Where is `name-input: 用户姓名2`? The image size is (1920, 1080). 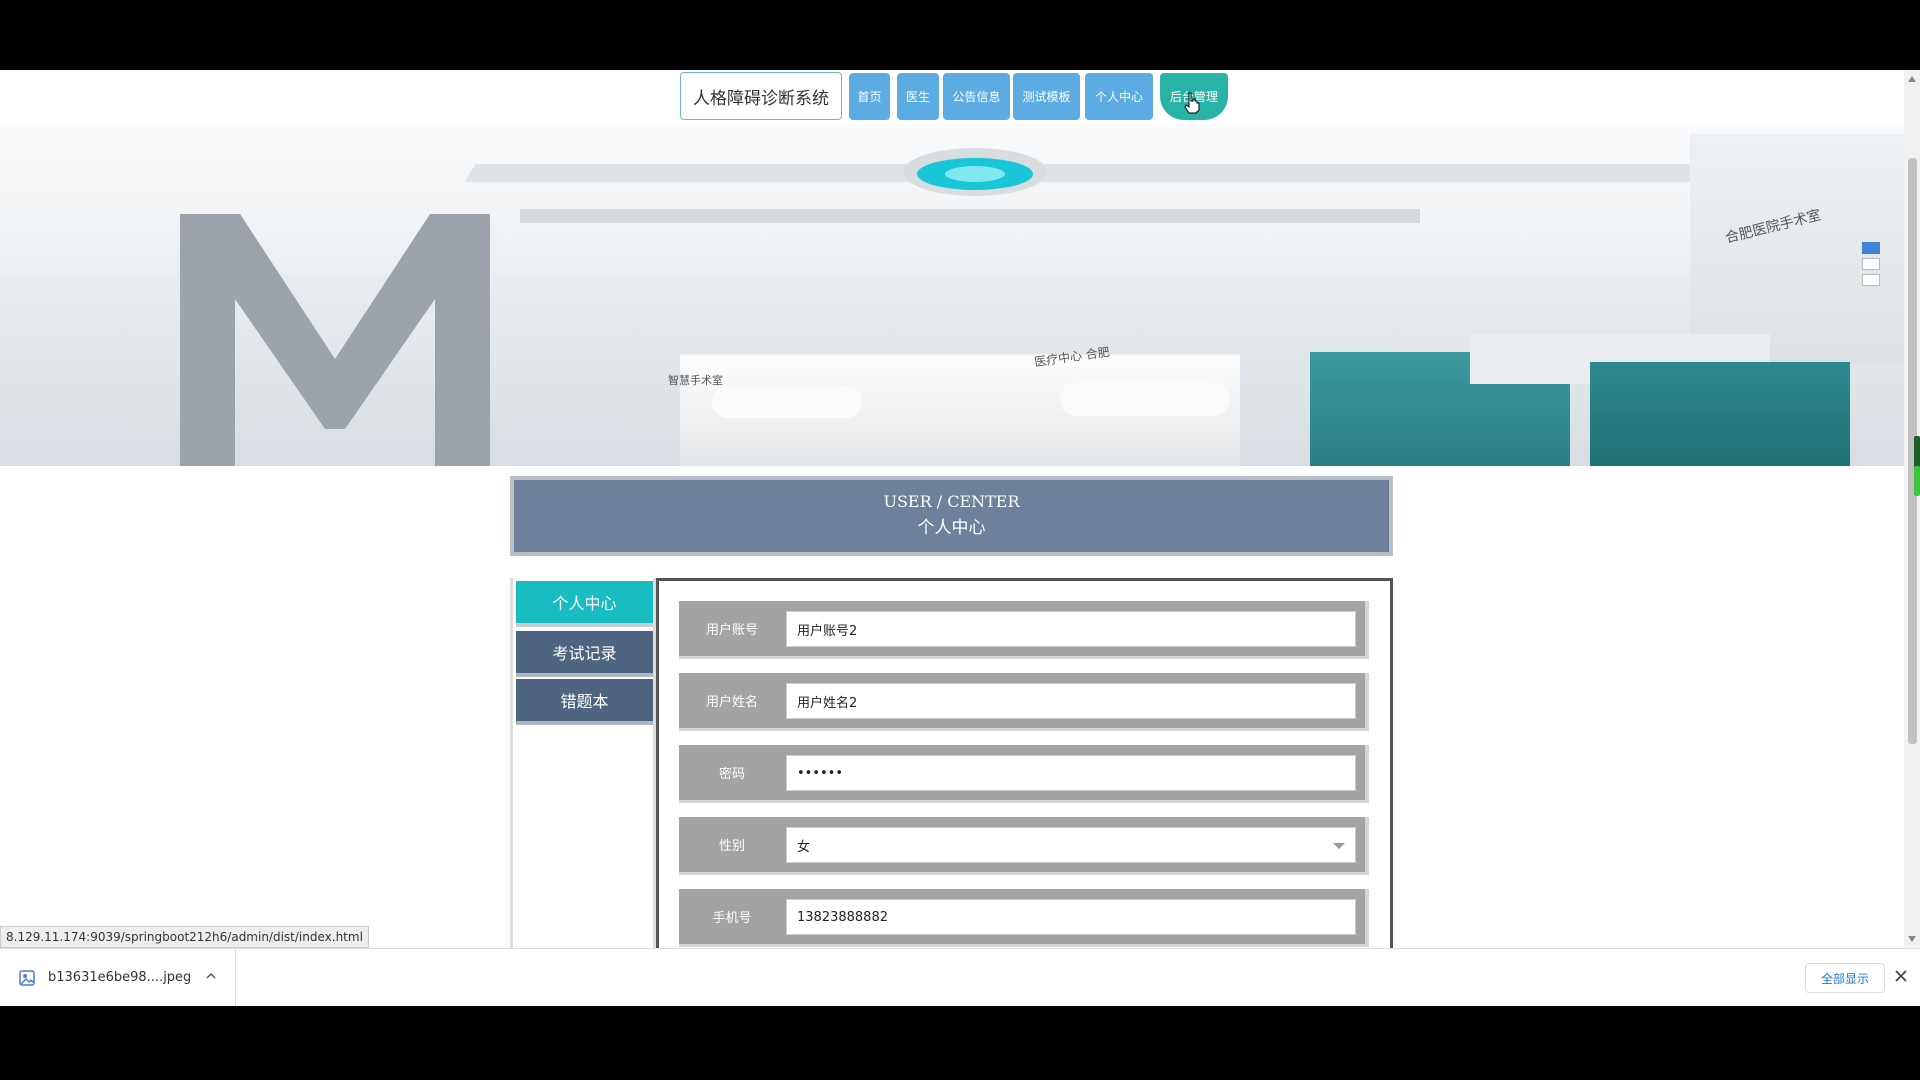 name-input: 用户姓名2 is located at coordinates (1071, 701).